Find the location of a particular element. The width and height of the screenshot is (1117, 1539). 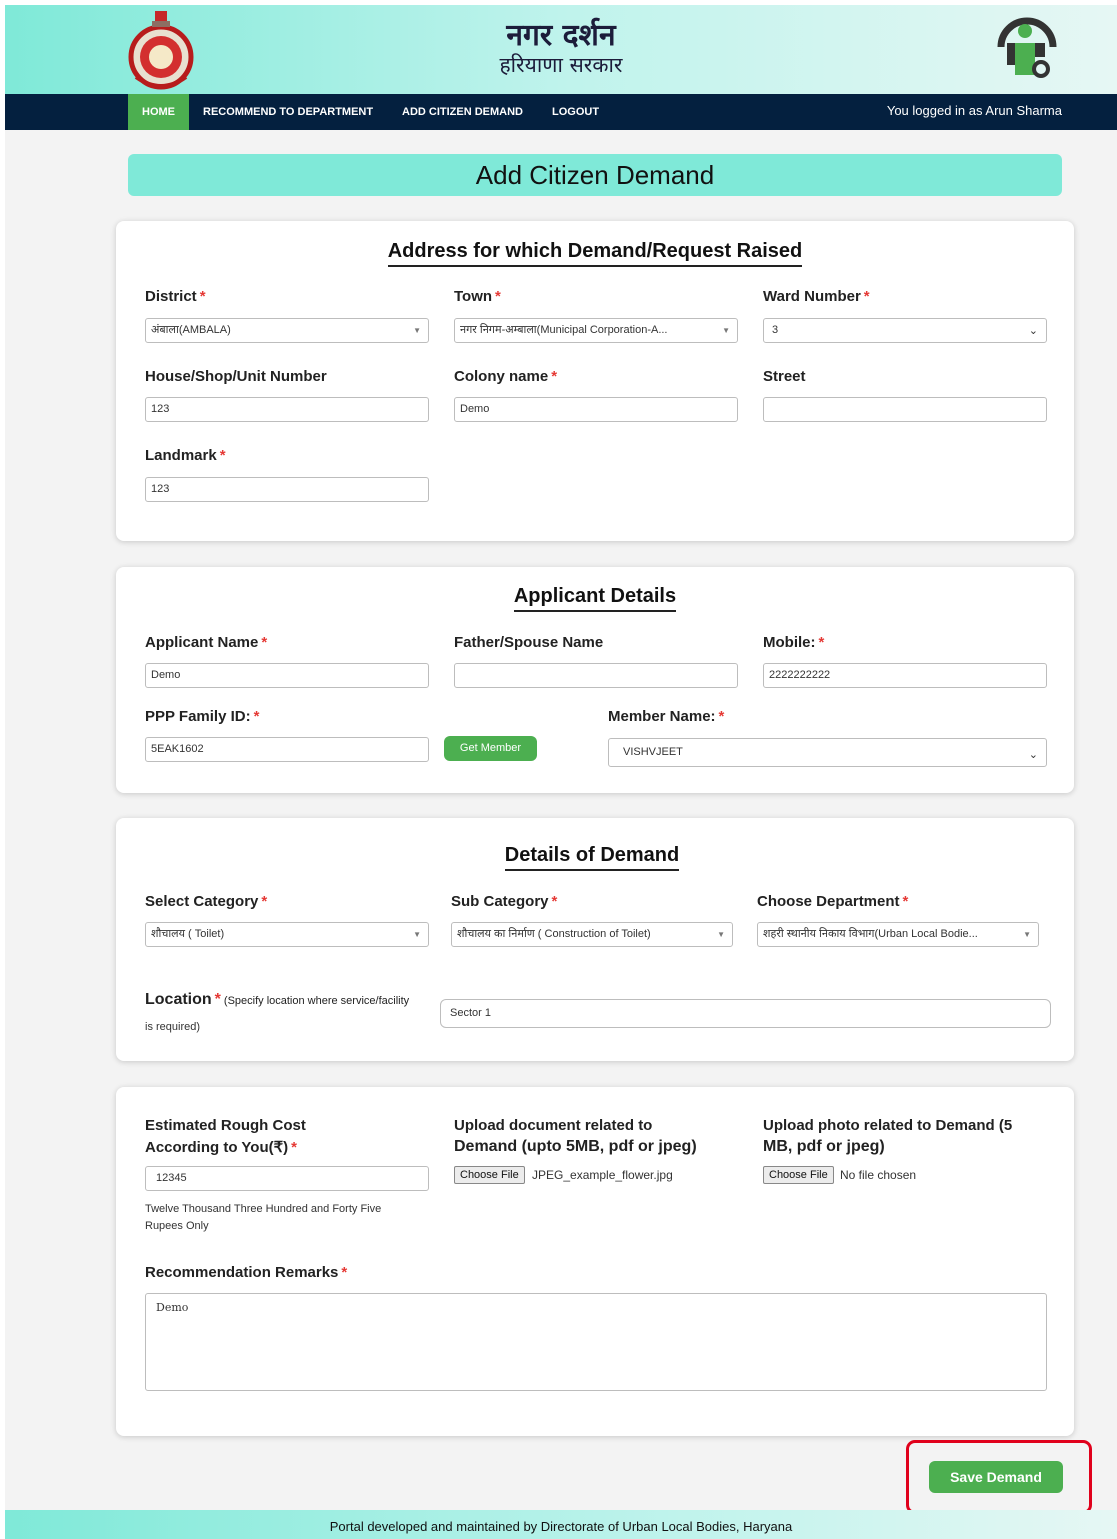

brand-title: नगर दर्शन is located at coordinates (561, 35).